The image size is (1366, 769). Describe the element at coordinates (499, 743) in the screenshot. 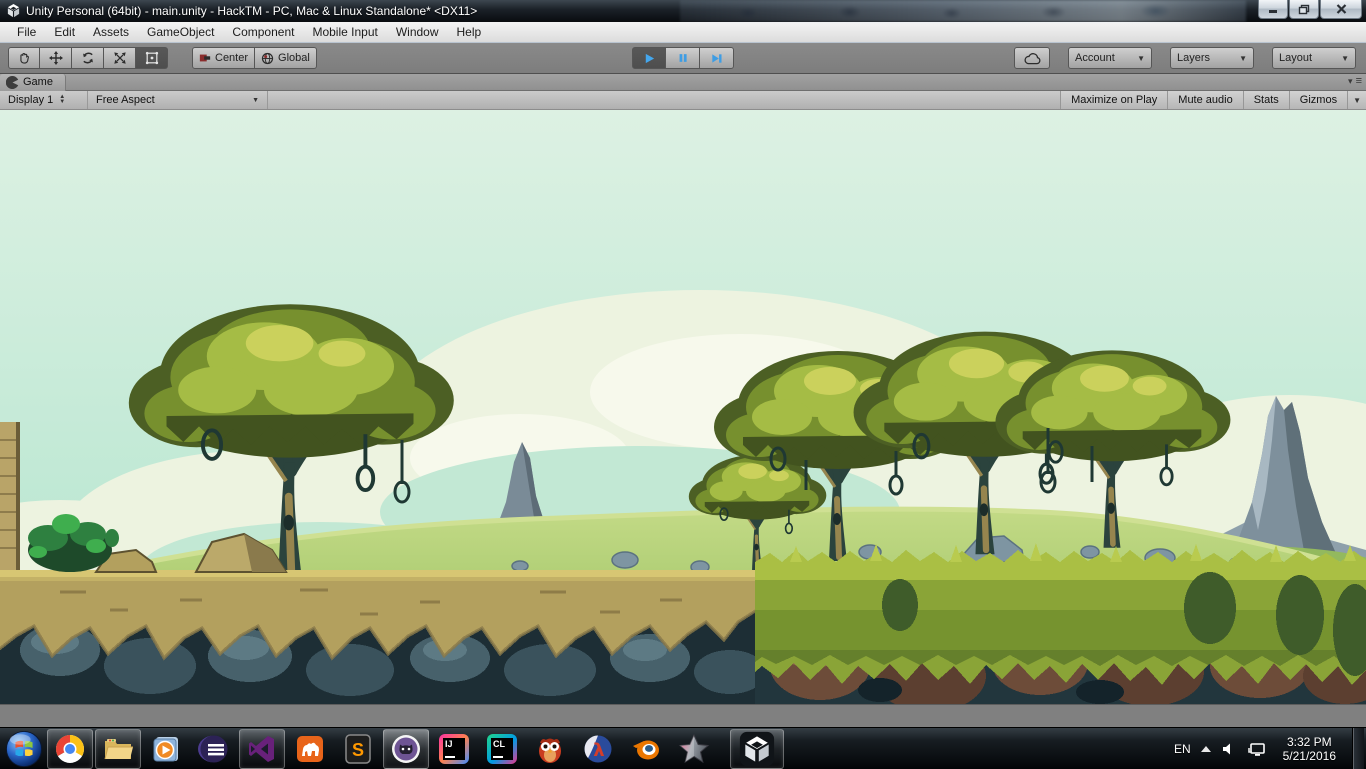

I see `clion-letters: CL` at that location.